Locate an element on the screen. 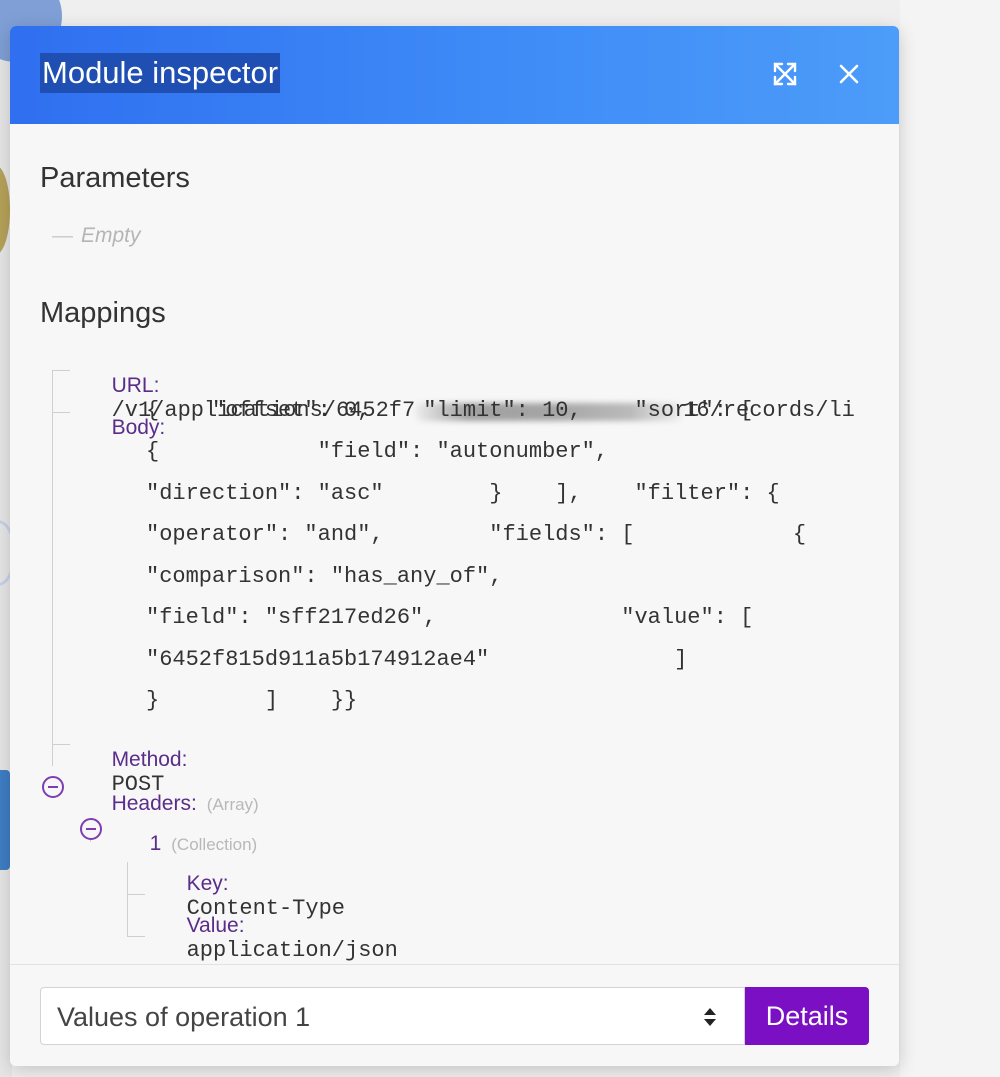 The width and height of the screenshot is (1000, 1077). empty-label: Empty is located at coordinates (111, 235).